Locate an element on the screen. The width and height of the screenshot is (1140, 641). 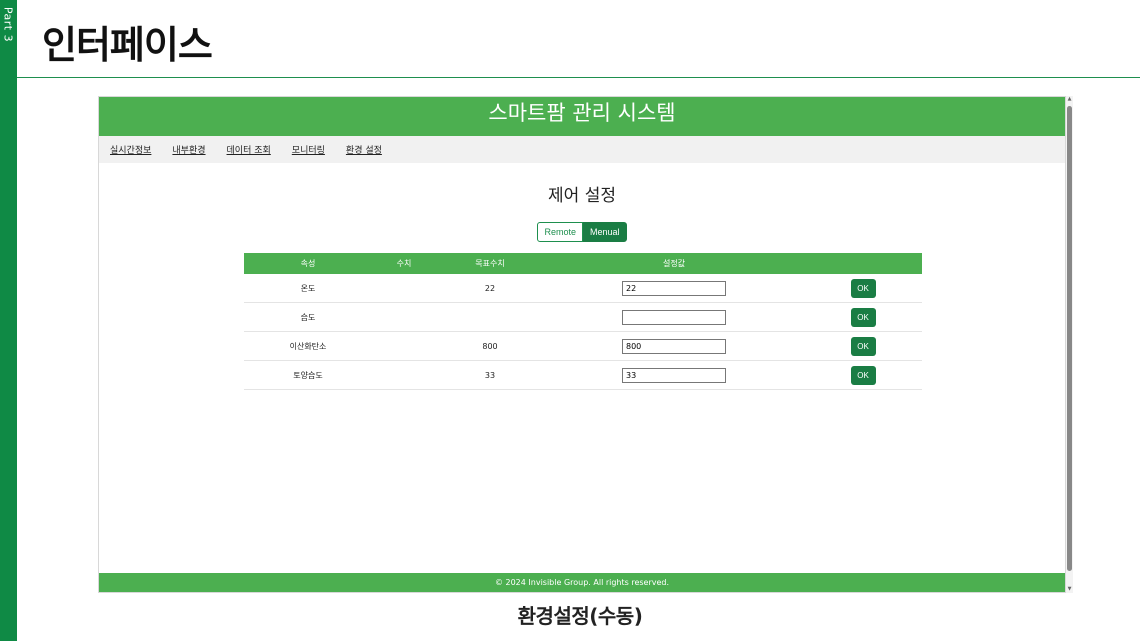
remote-mode-button: Remote is located at coordinates (560, 232).